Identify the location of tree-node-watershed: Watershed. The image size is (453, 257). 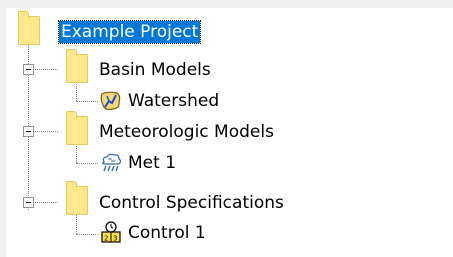
(173, 101).